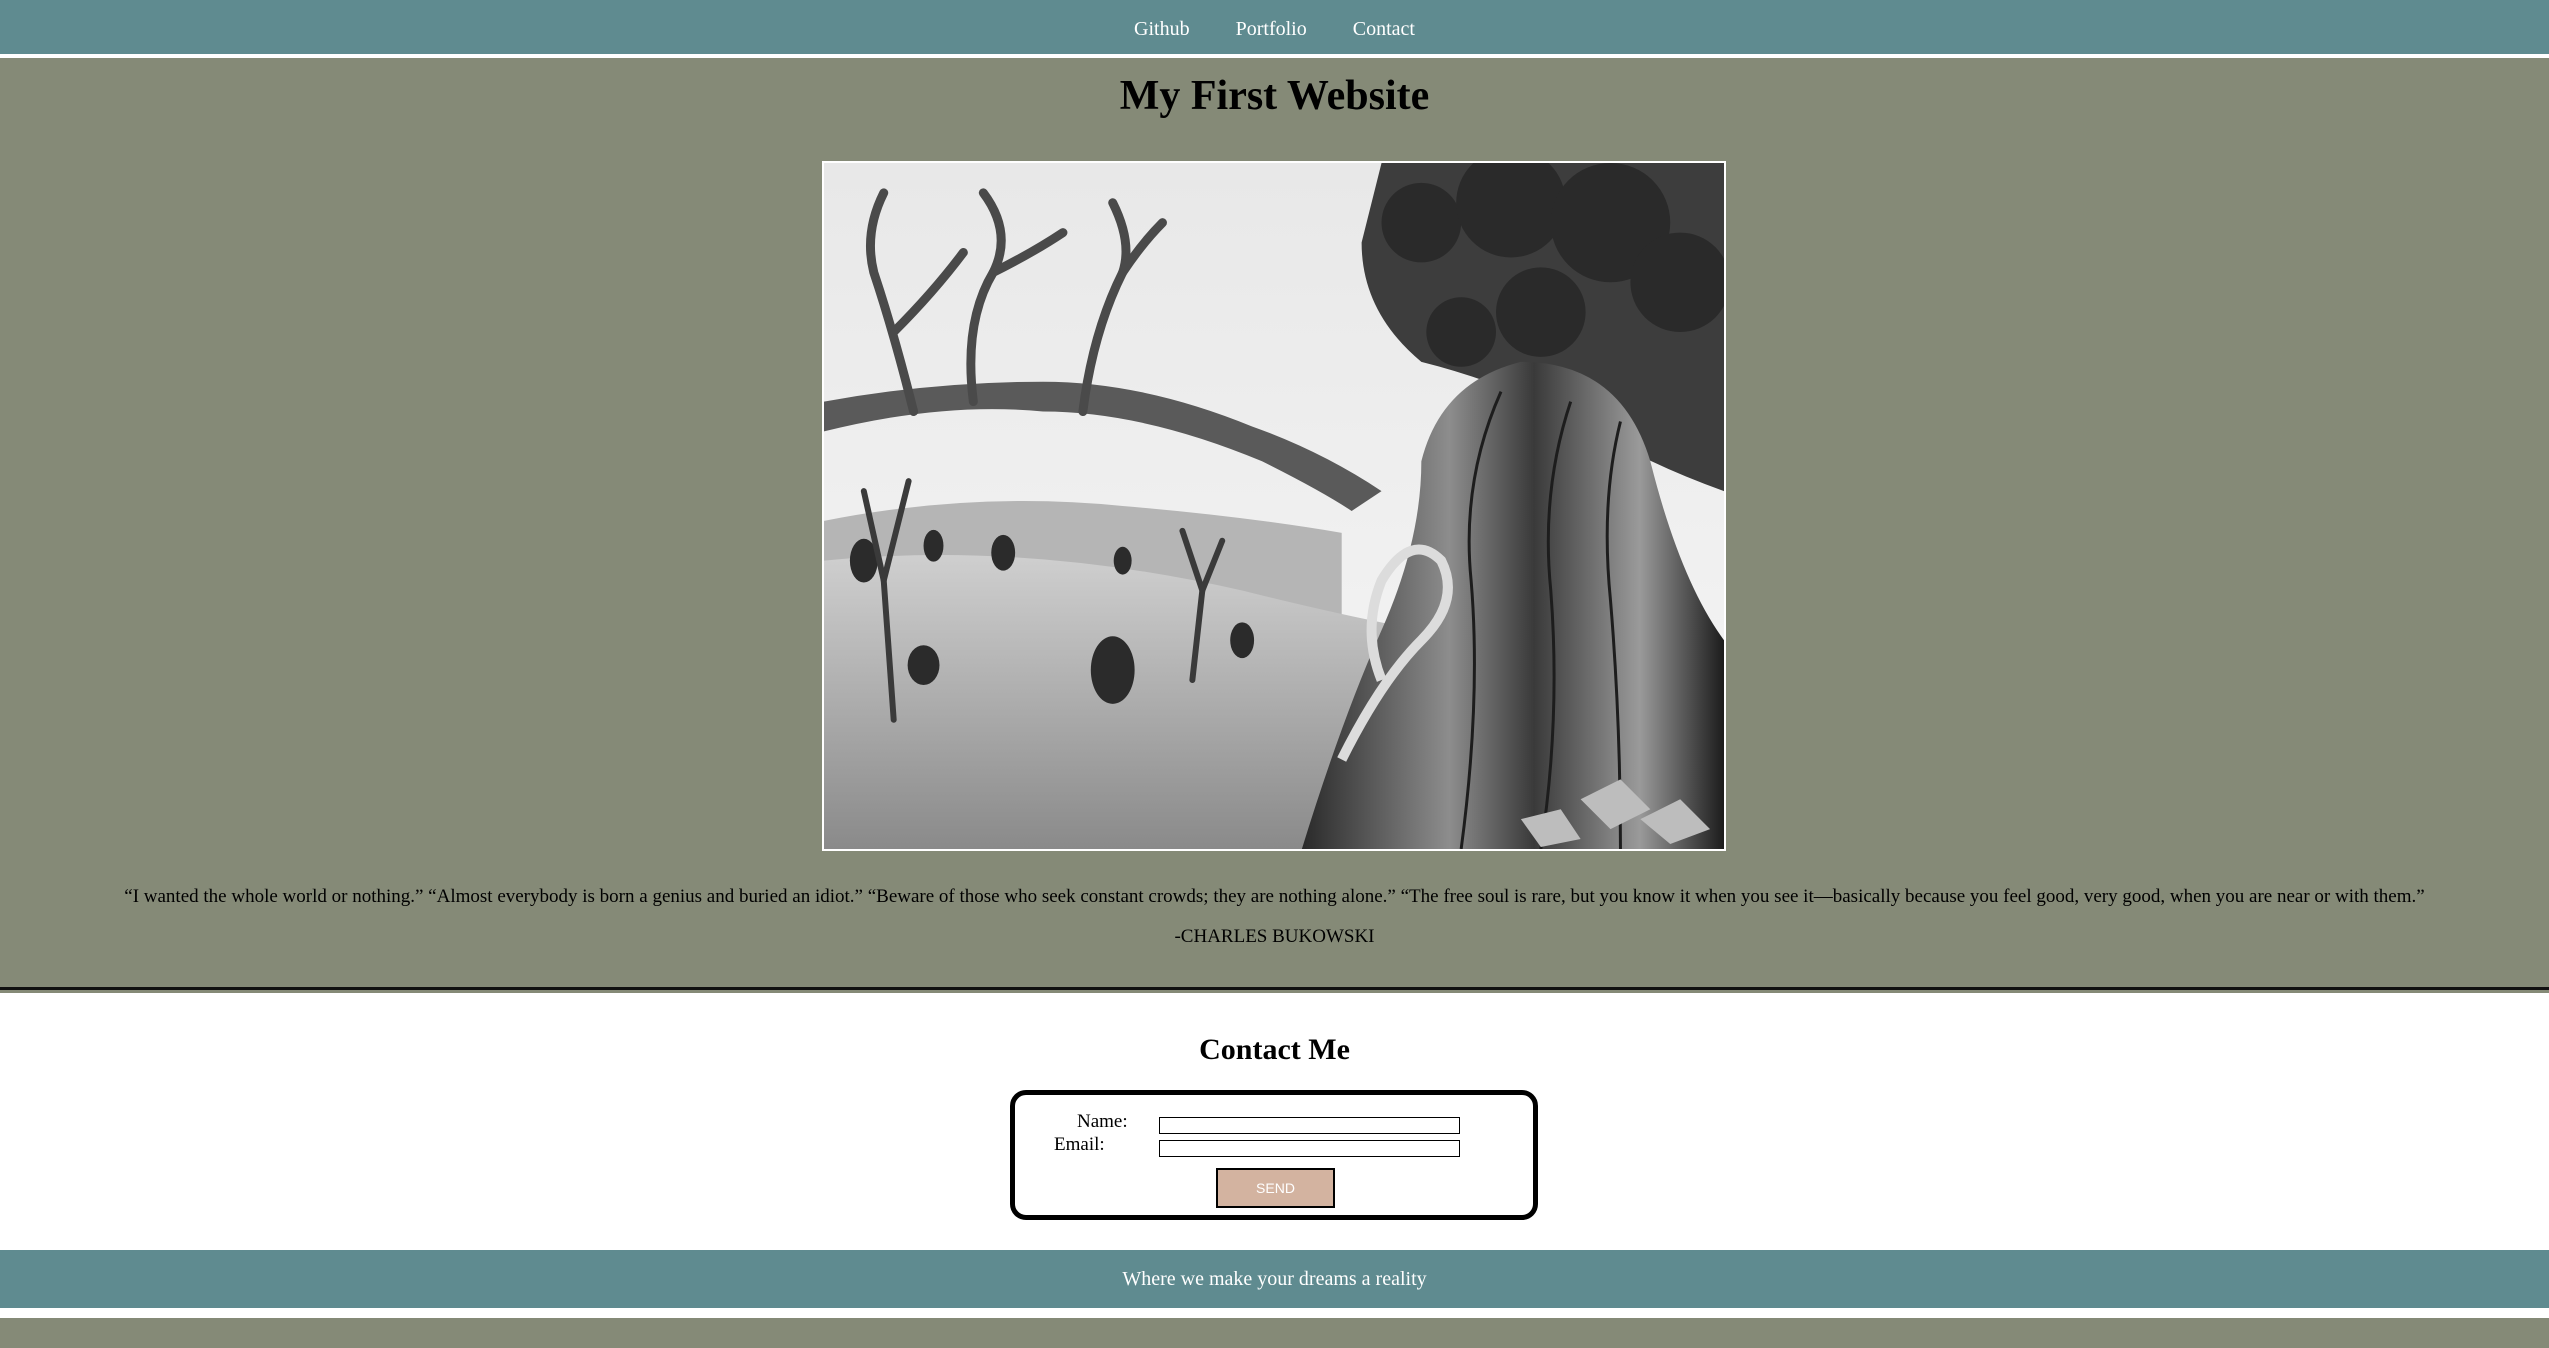 The height and width of the screenshot is (1348, 2549). I want to click on page-title: My First Website, so click(1274, 96).